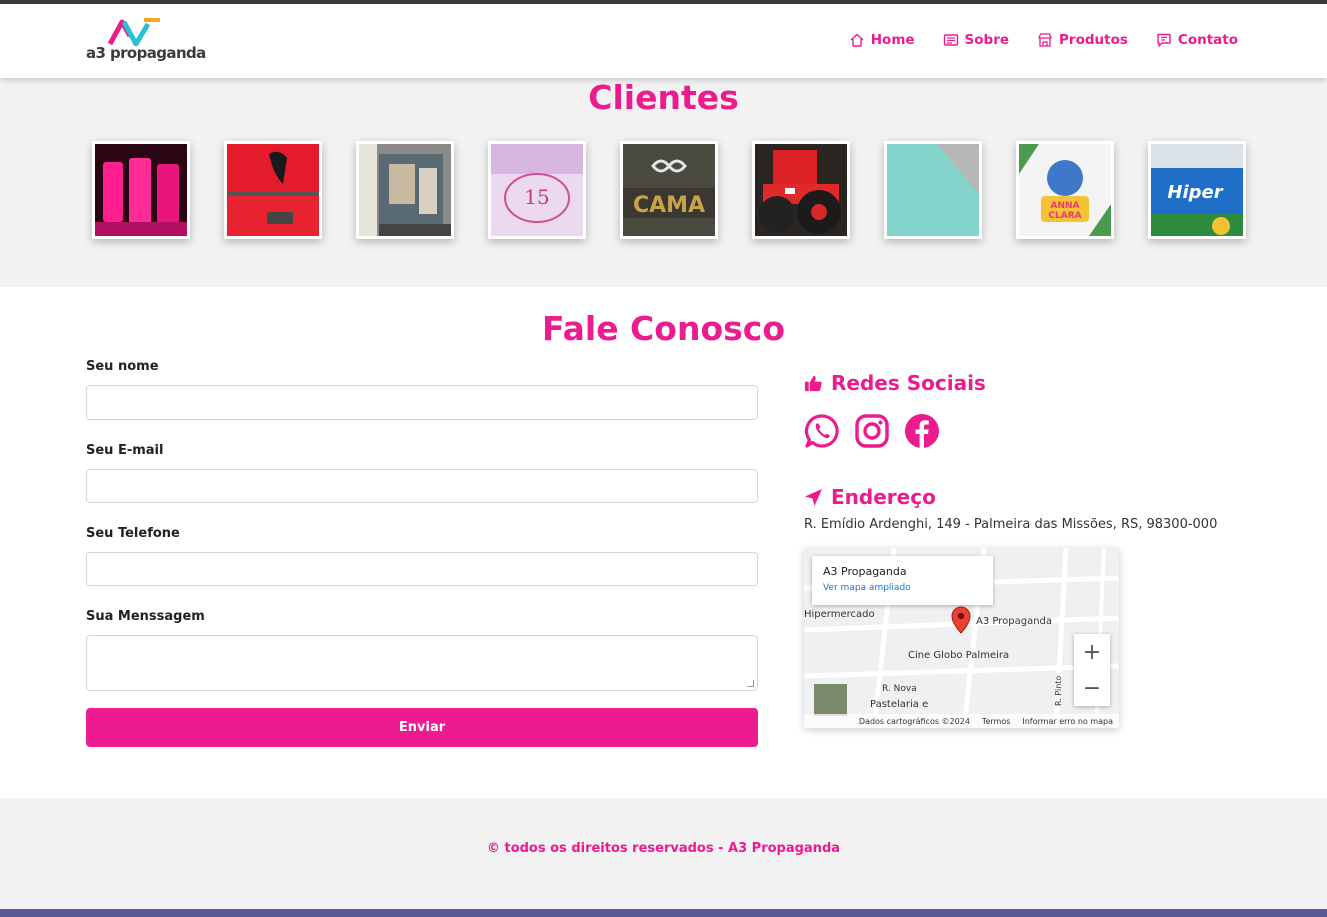 This screenshot has height=917, width=1327. What do you see at coordinates (1024, 433) in the screenshot?
I see `social-links` at bounding box center [1024, 433].